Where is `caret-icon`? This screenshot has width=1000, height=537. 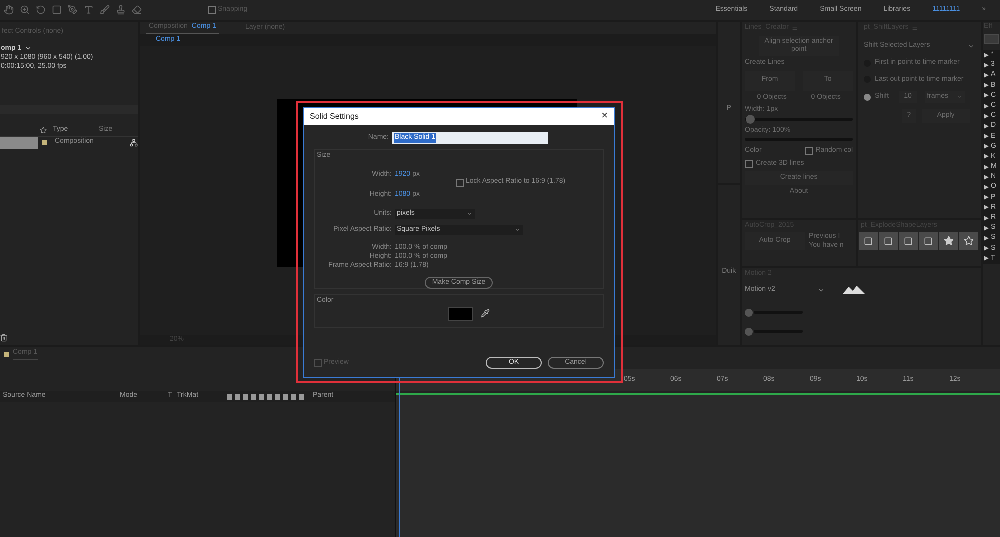 caret-icon is located at coordinates (28, 48).